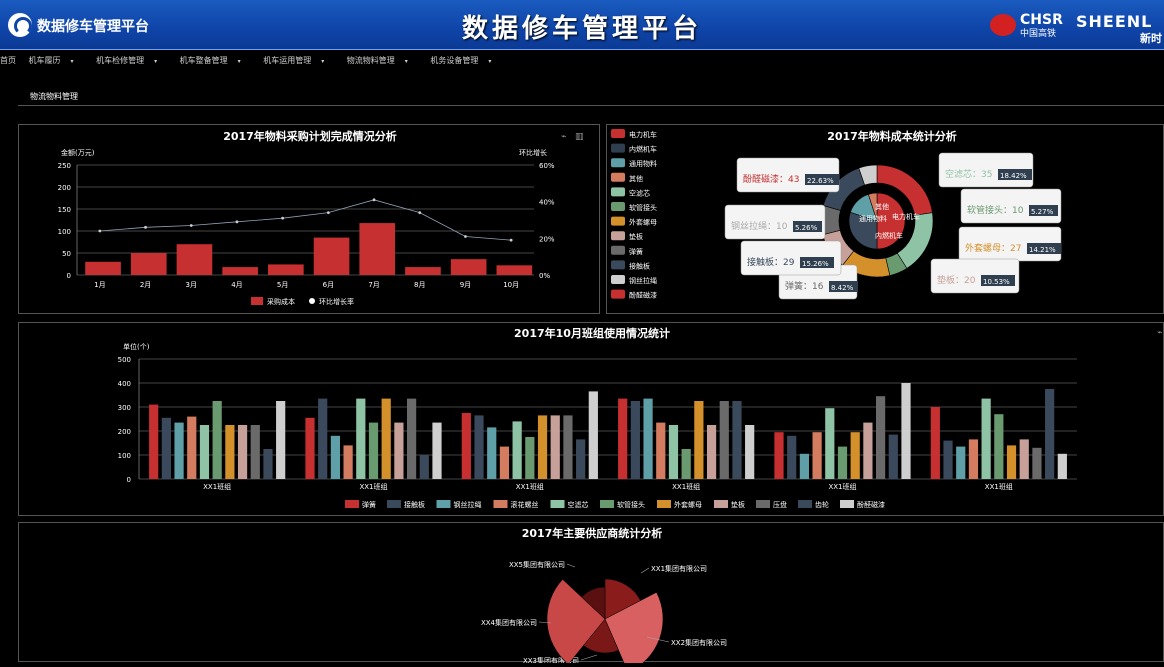 This screenshot has width=1164, height=667. I want to click on nav-item-logistics: 物流物料管理 ▾, so click(382, 60).